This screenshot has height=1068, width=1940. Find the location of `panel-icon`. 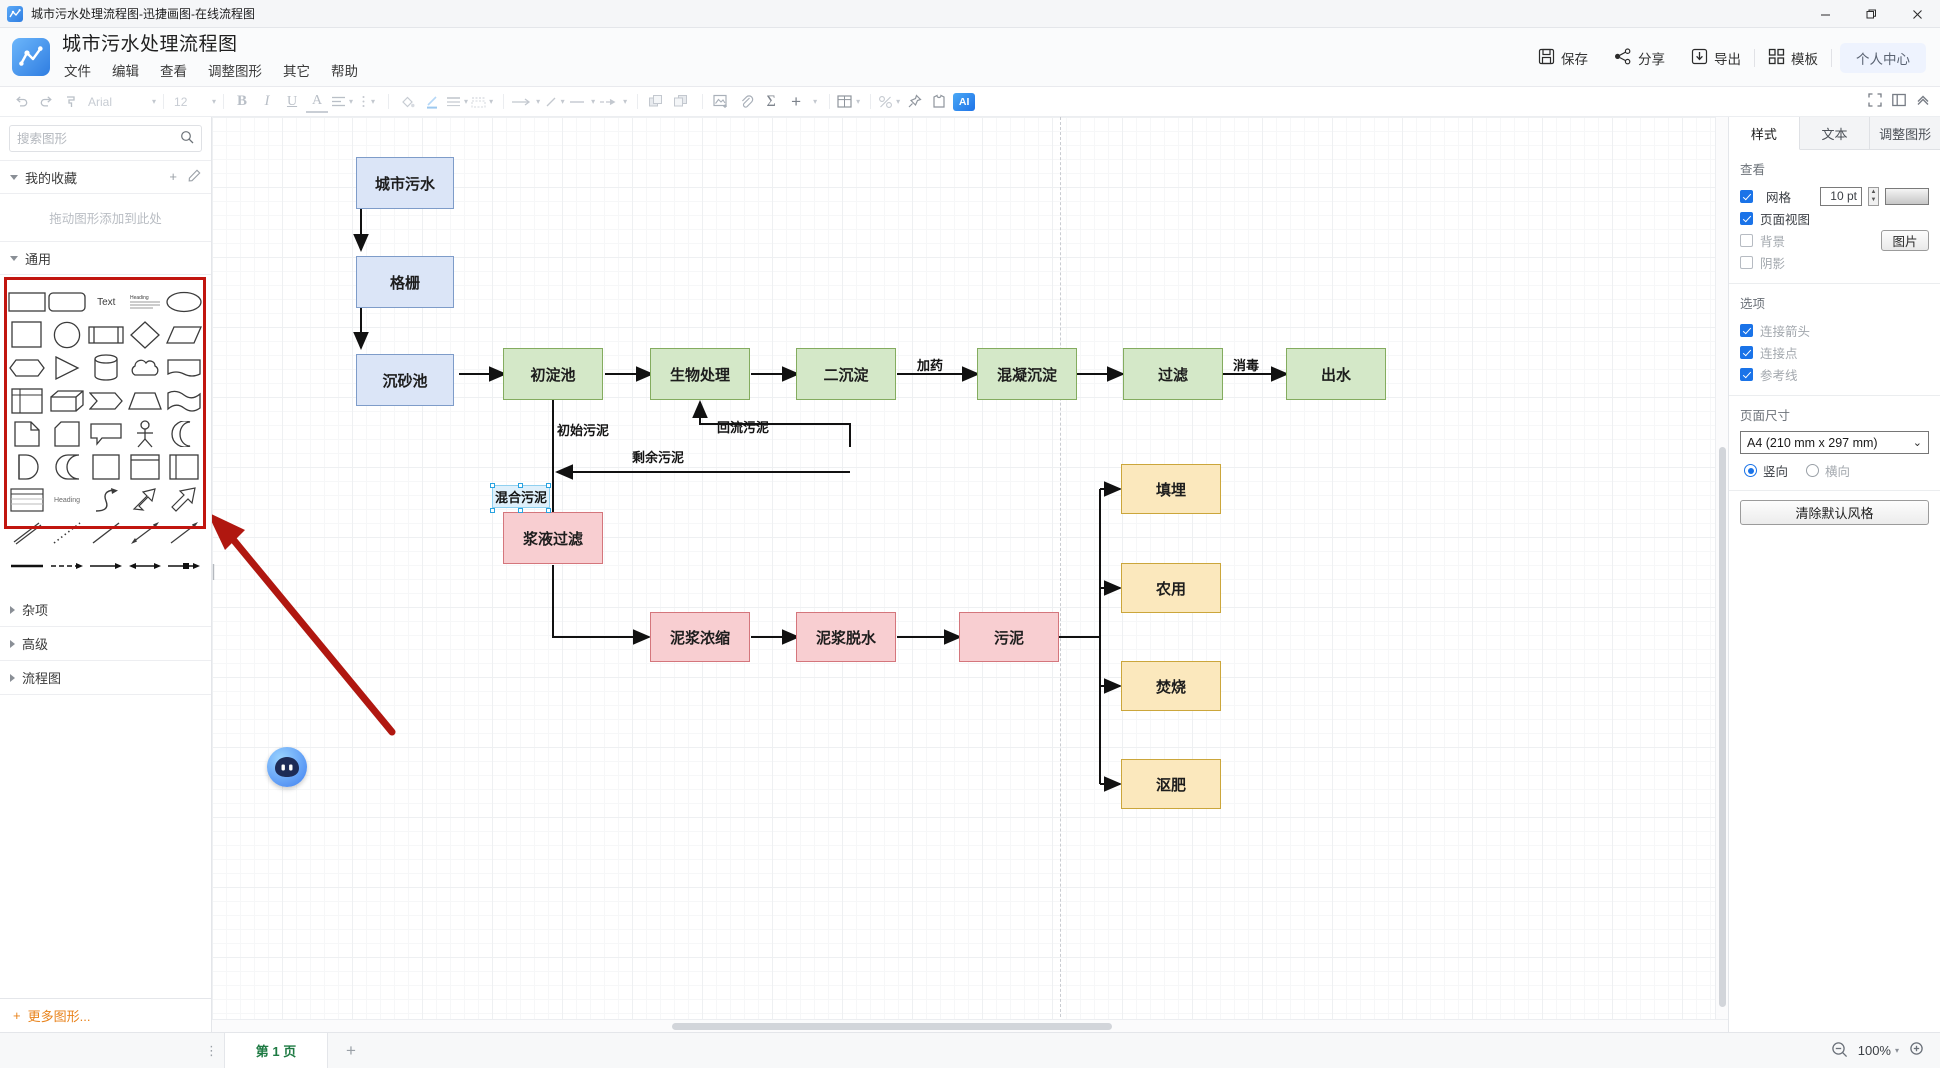

panel-icon is located at coordinates (1899, 101).